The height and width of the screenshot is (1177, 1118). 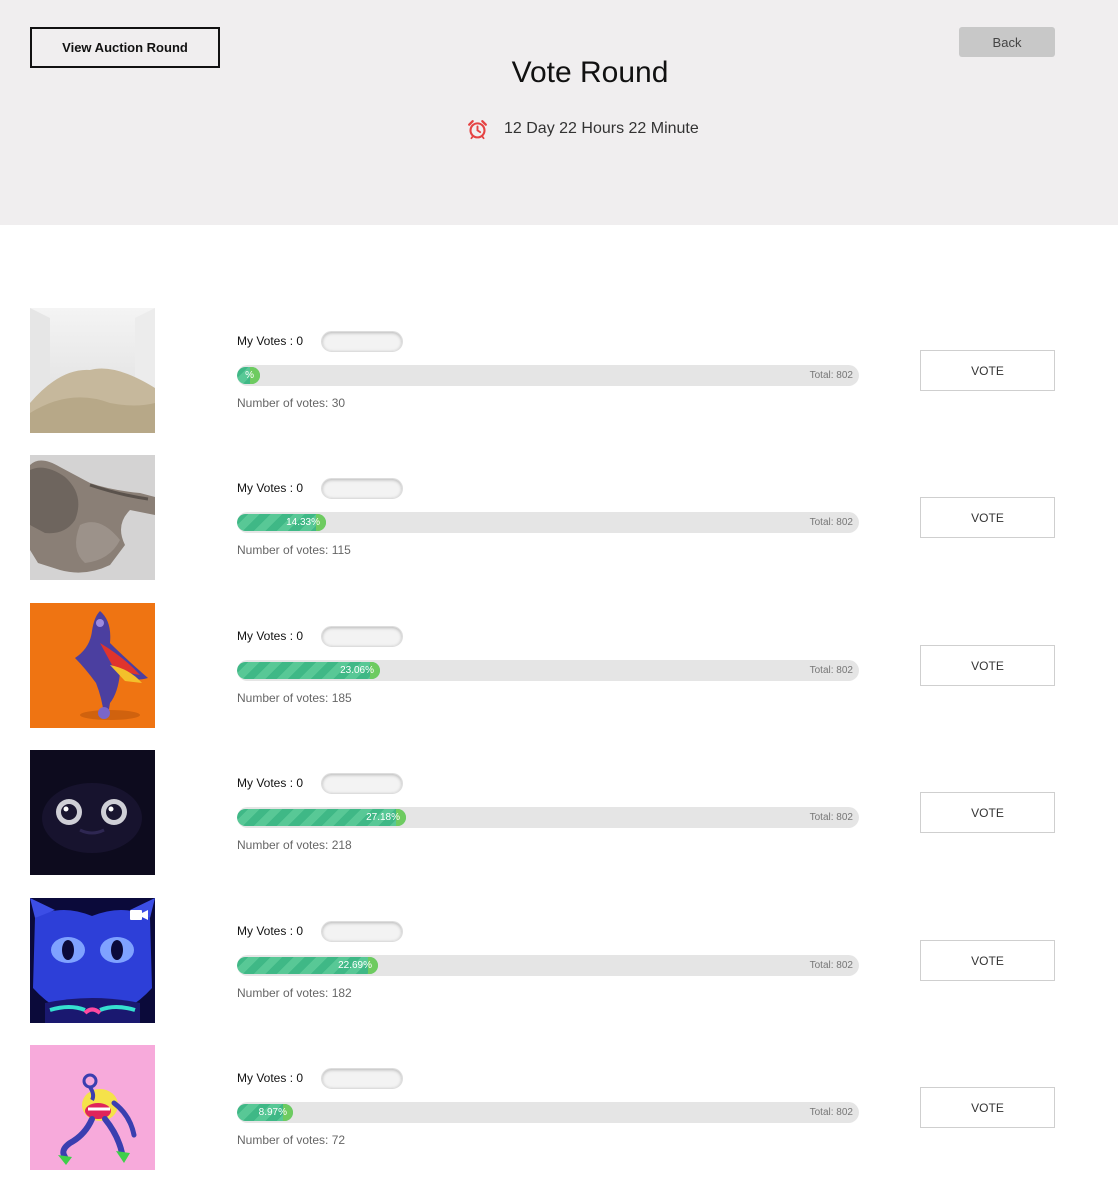 What do you see at coordinates (548, 1112) in the screenshot?
I see `vote-progress-bar: 8.97% Total: 802` at bounding box center [548, 1112].